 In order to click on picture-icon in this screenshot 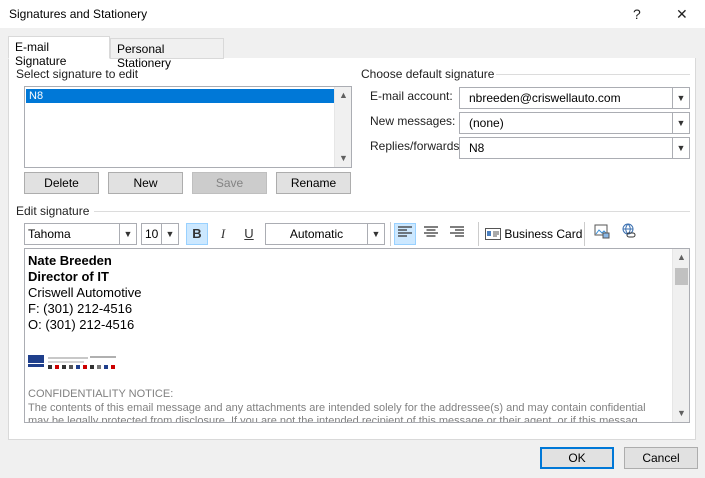, I will do `click(602, 231)`.